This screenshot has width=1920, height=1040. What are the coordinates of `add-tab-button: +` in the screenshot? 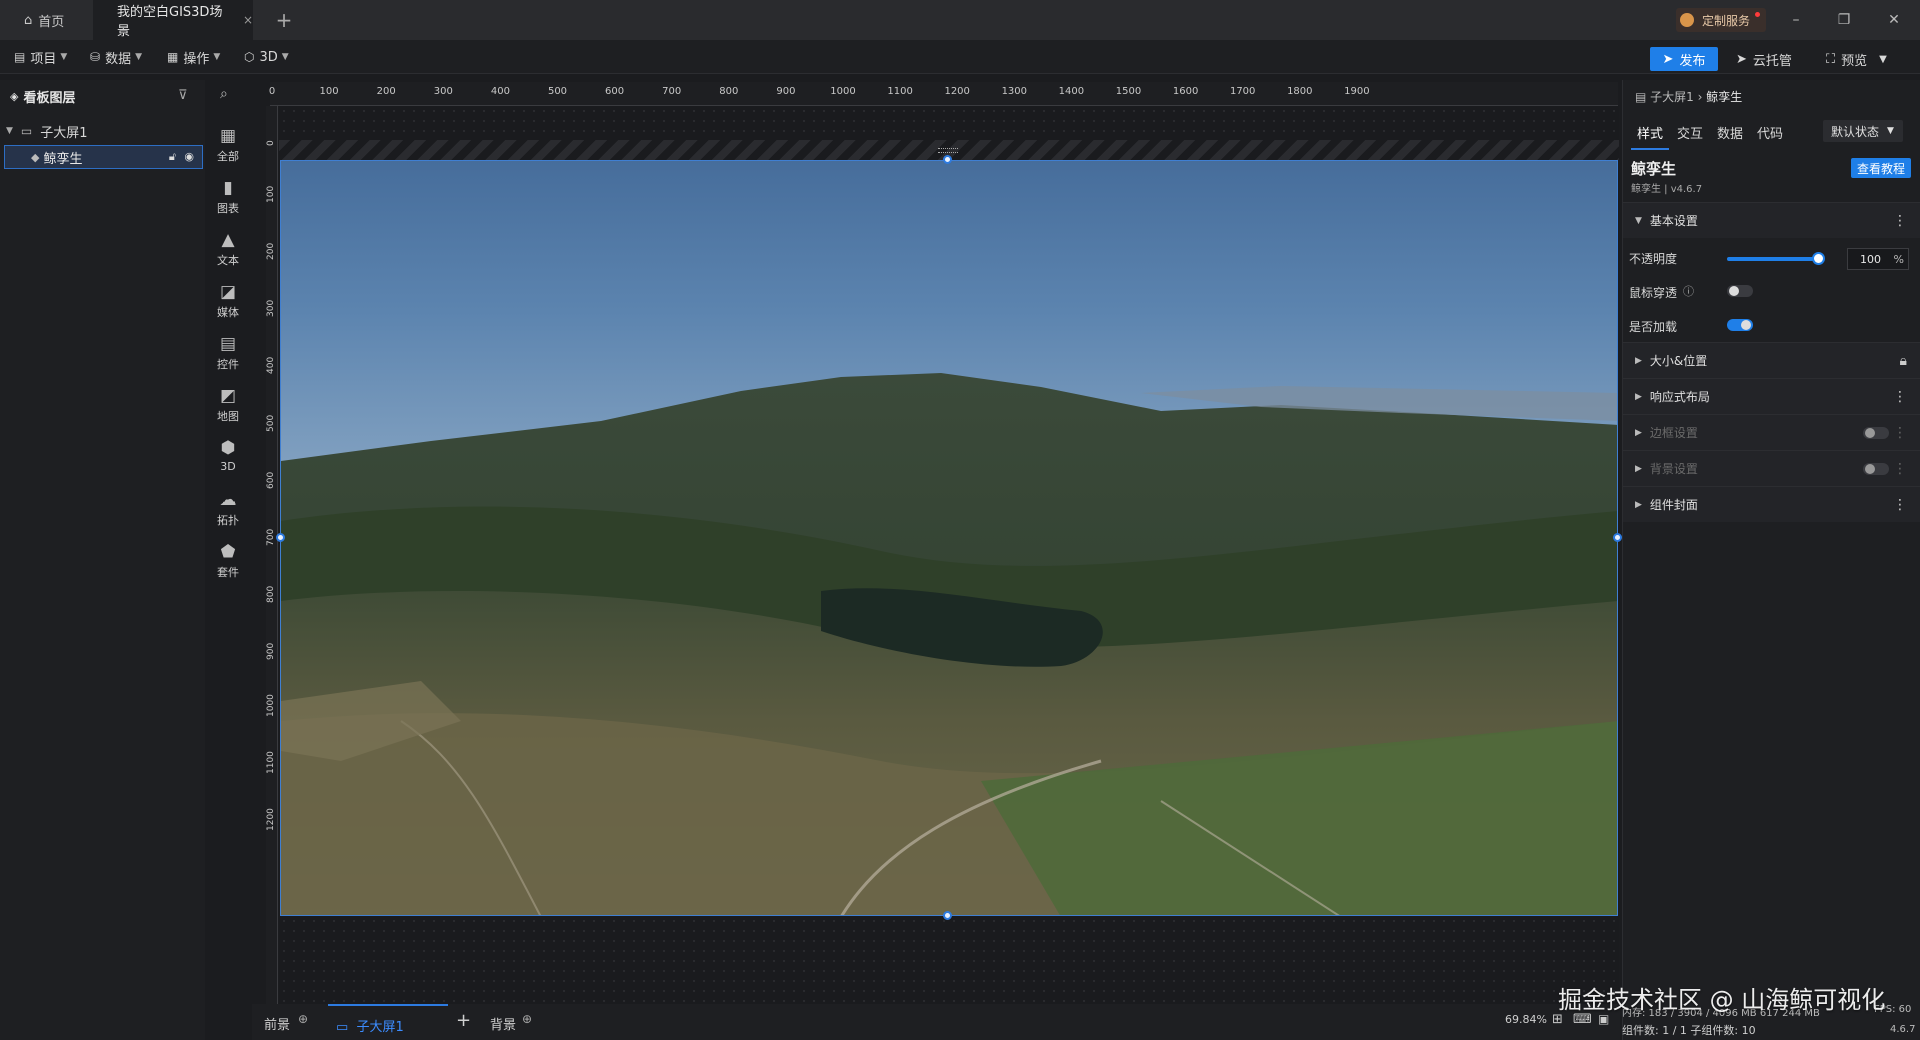 It's located at (284, 20).